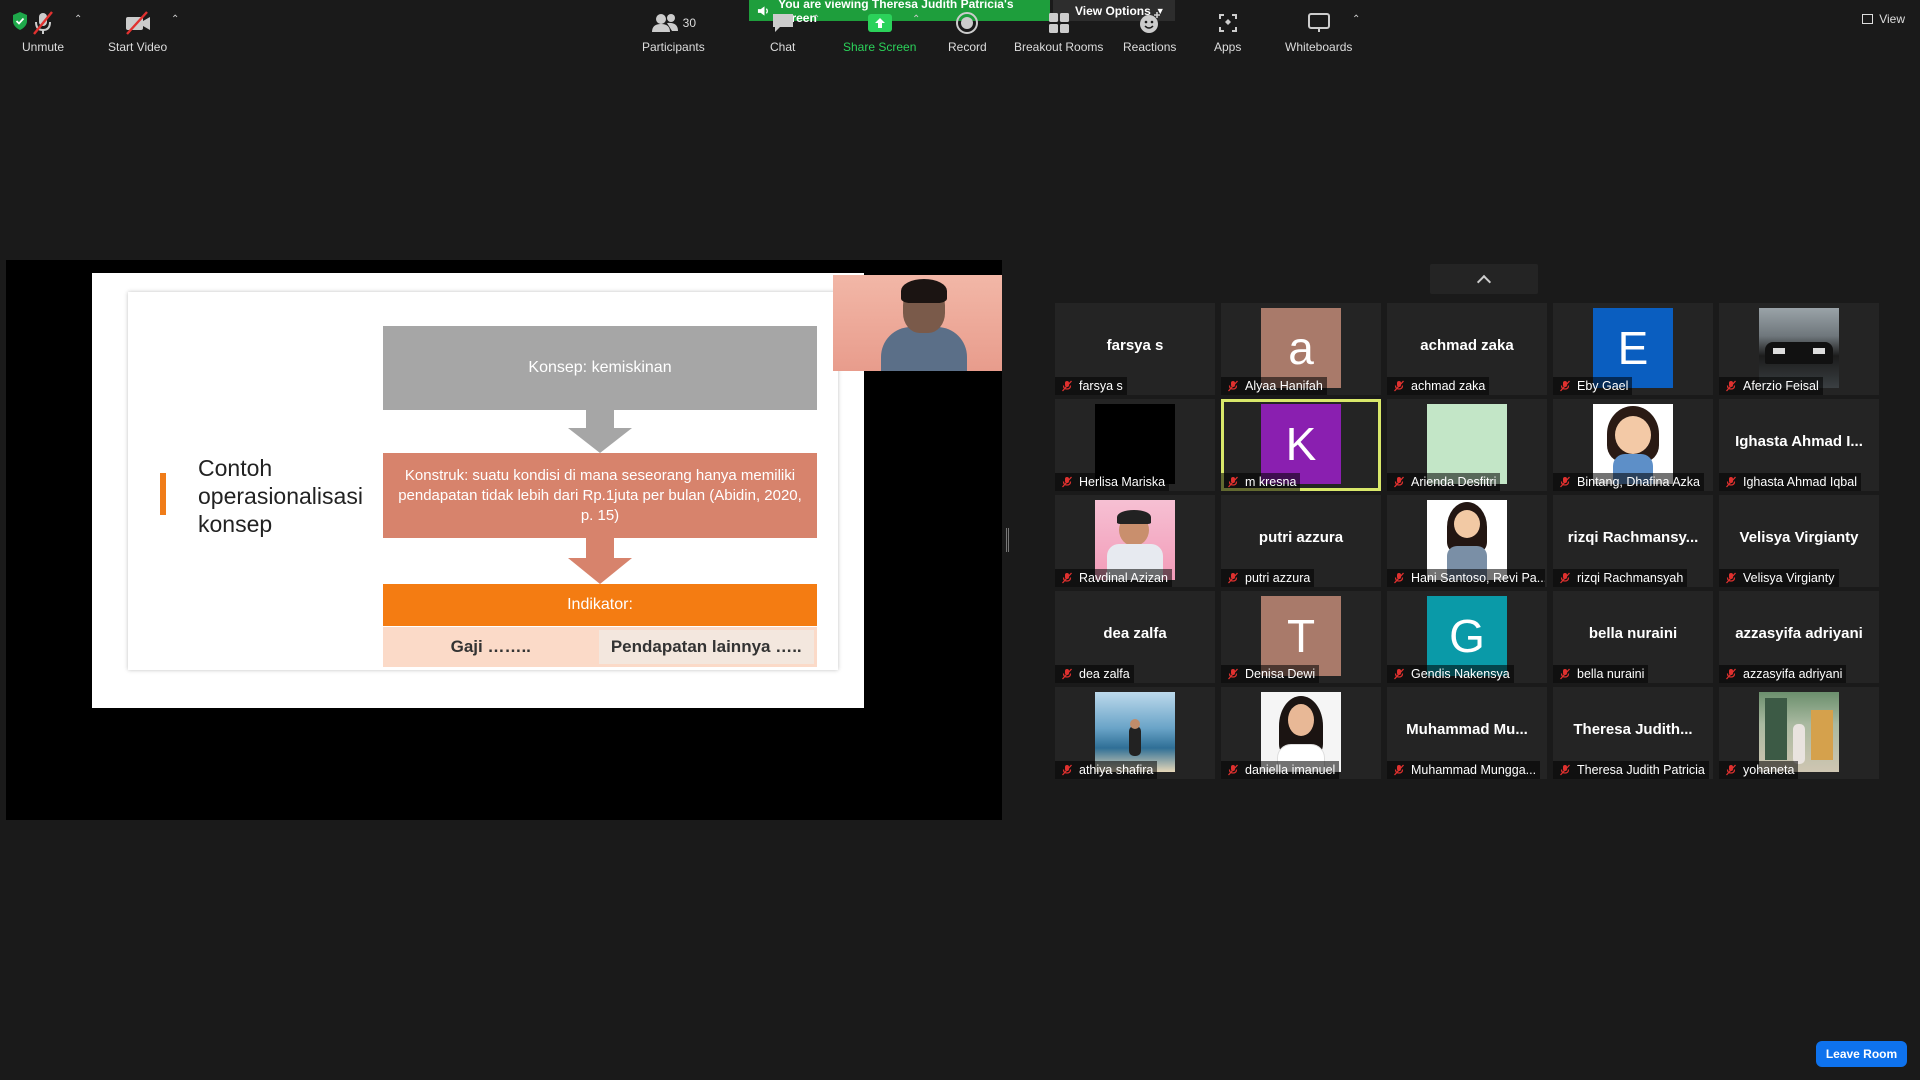 The height and width of the screenshot is (1080, 1920). What do you see at coordinates (782, 32) in the screenshot?
I see `chat-button: Chat` at bounding box center [782, 32].